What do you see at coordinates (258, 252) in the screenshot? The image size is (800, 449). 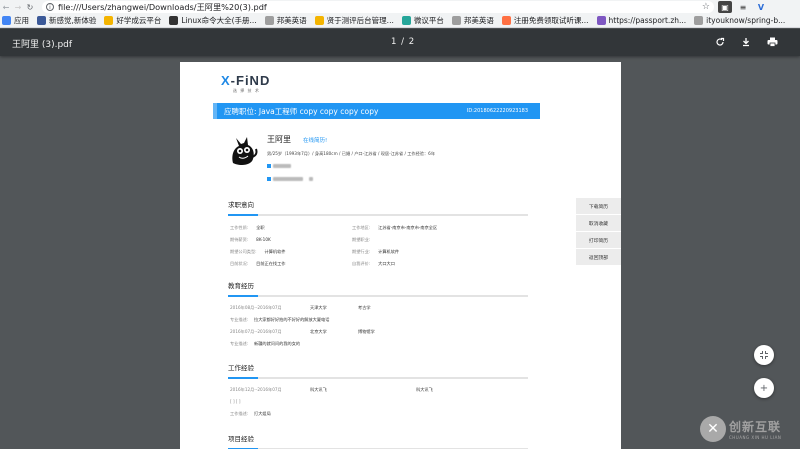 I see `intention-row: 期望公司类型: 计算机软件` at bounding box center [258, 252].